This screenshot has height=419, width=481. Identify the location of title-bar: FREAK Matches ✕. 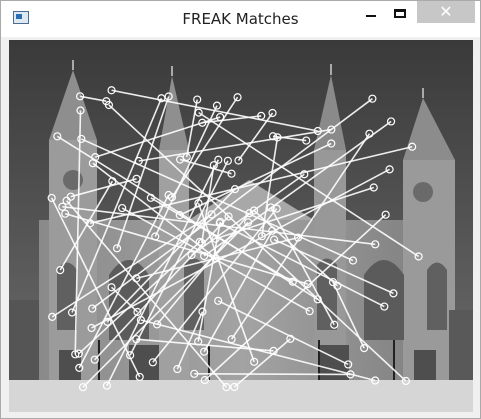
(240, 19).